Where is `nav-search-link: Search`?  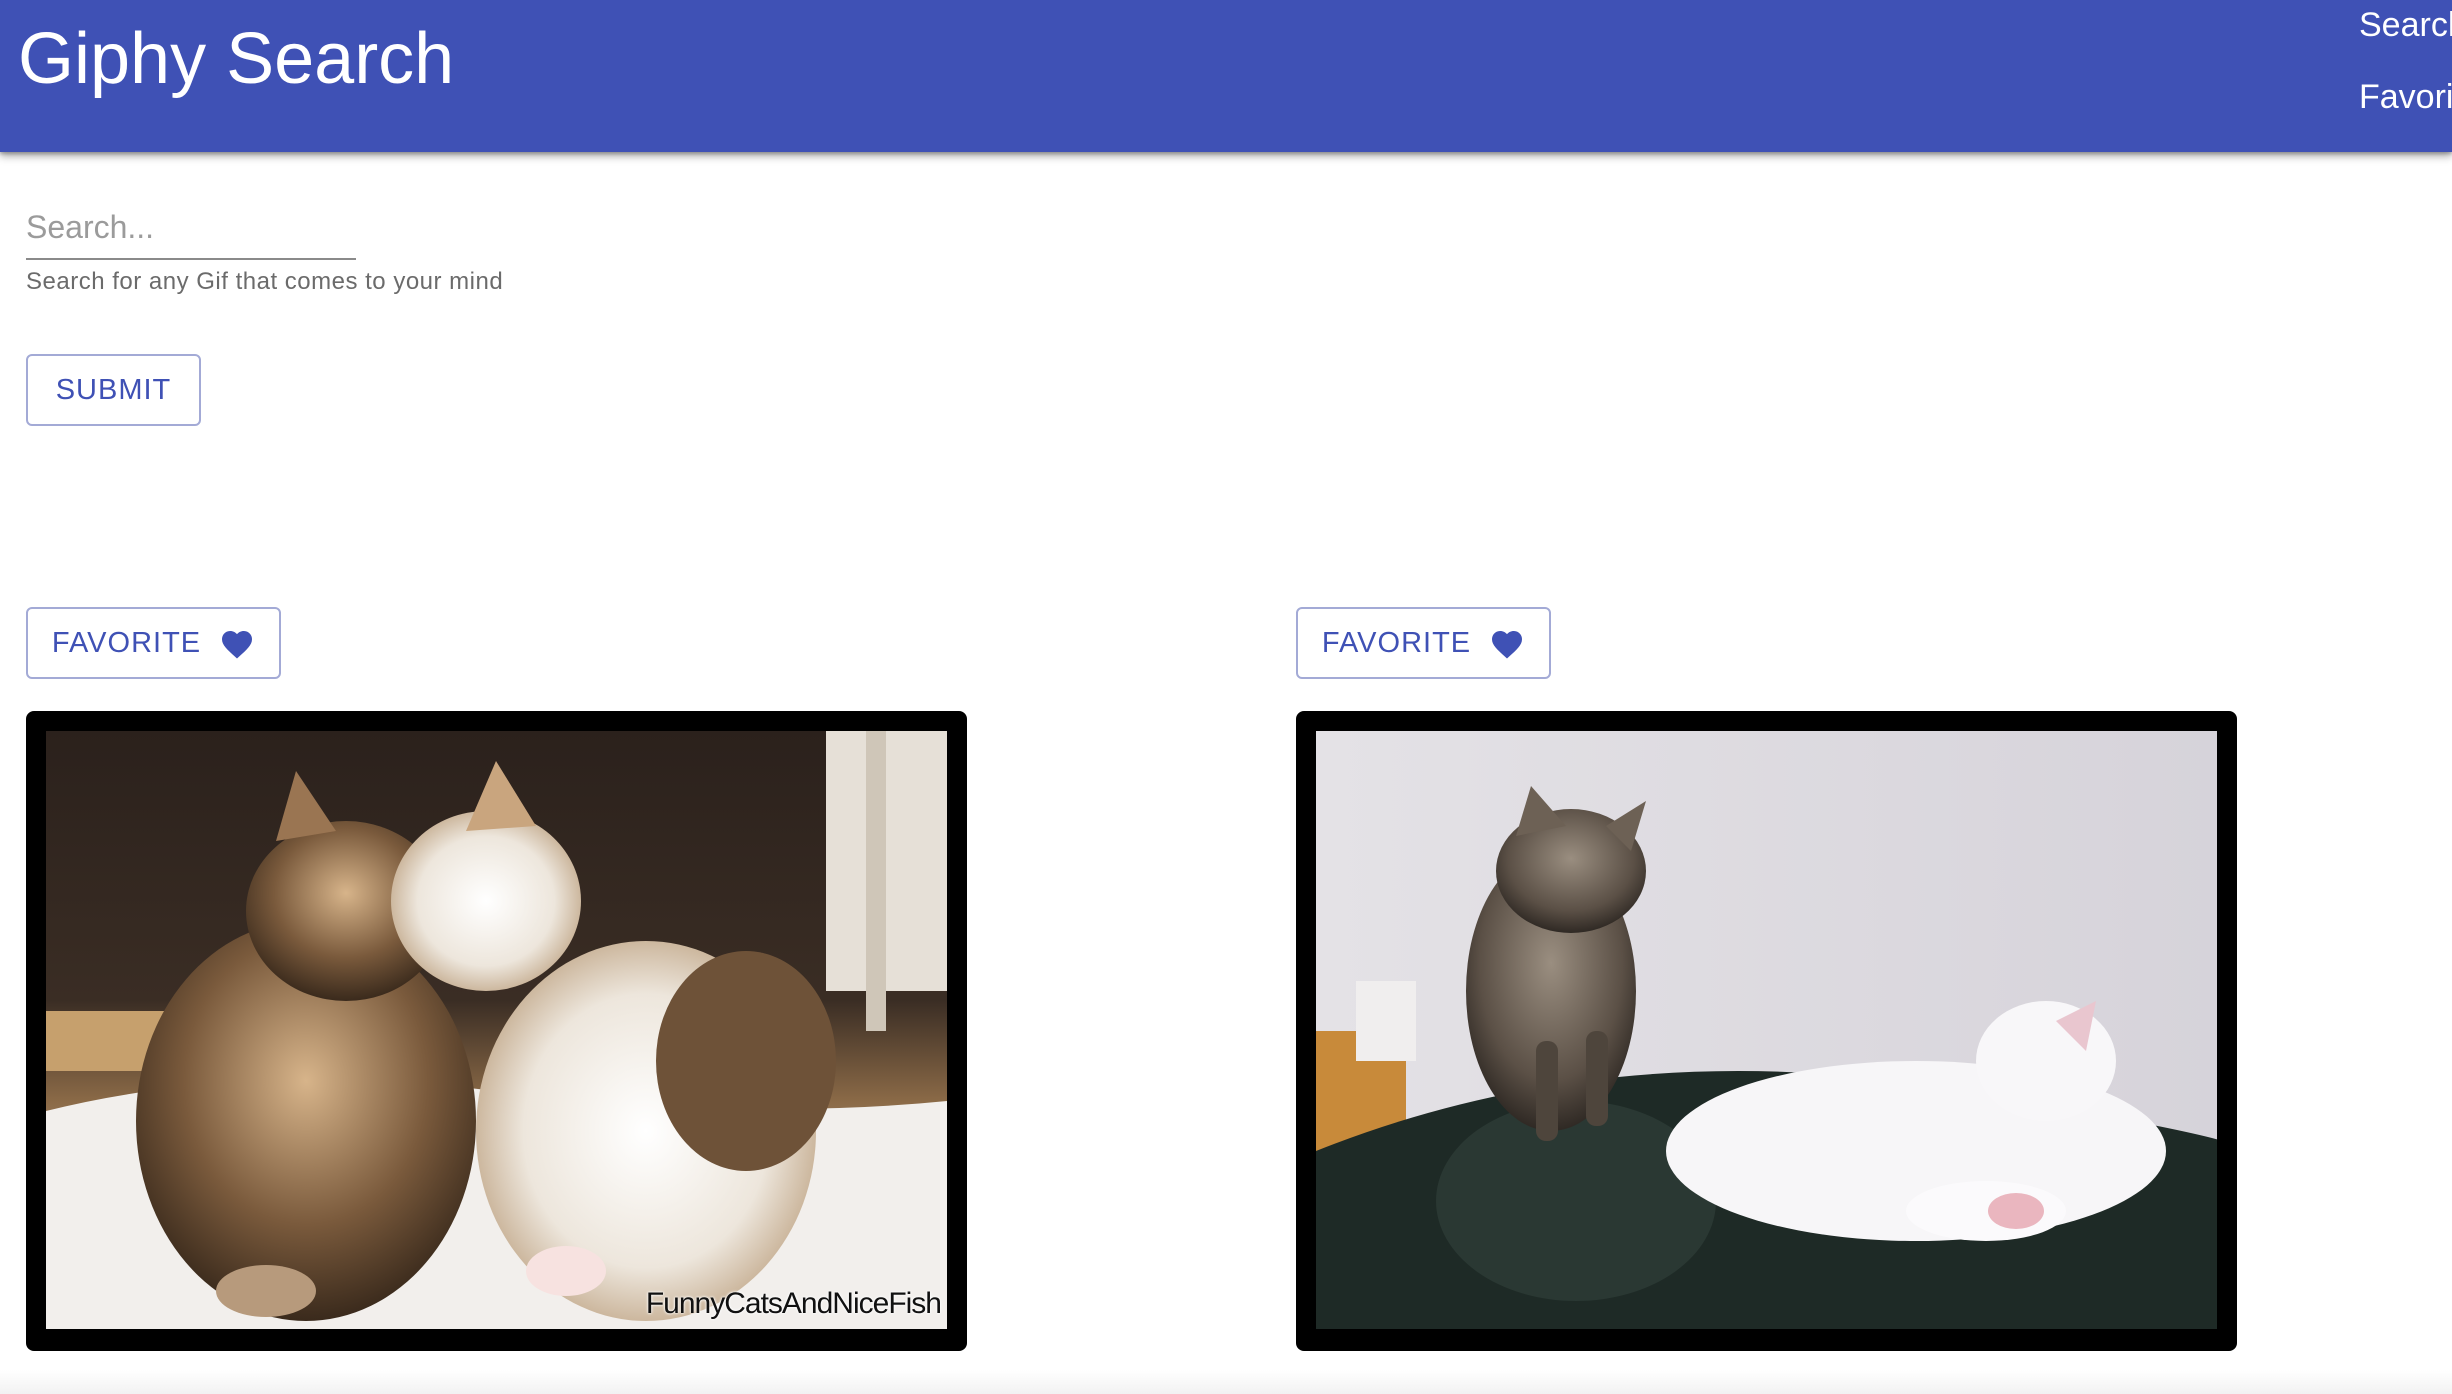
nav-search-link: Search is located at coordinates (2405, 25).